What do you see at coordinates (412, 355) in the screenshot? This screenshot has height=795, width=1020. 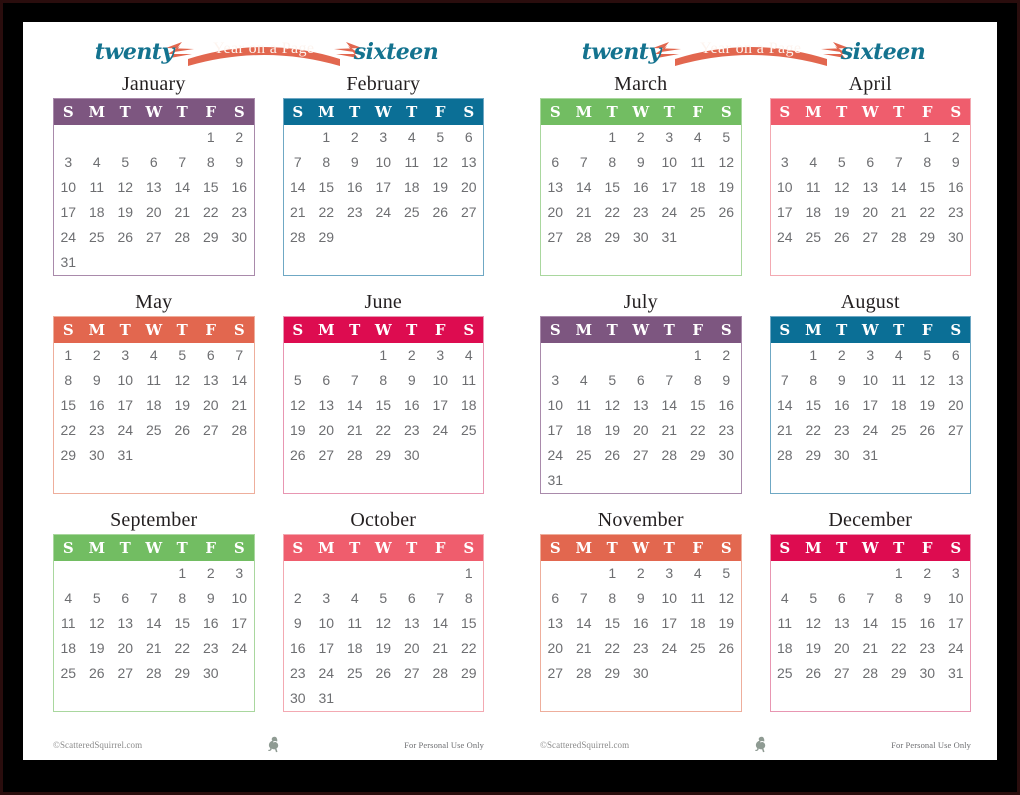 I see `day-cell: 2` at bounding box center [412, 355].